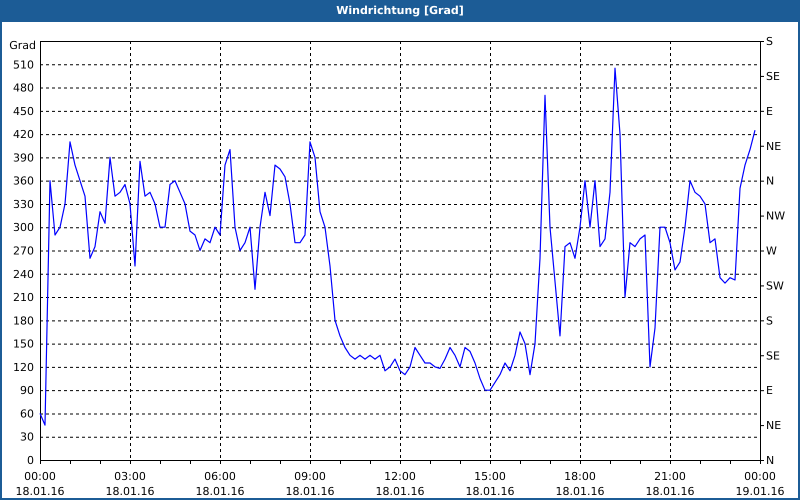  What do you see at coordinates (23, 65) in the screenshot?
I see `y-tick-label: 510` at bounding box center [23, 65].